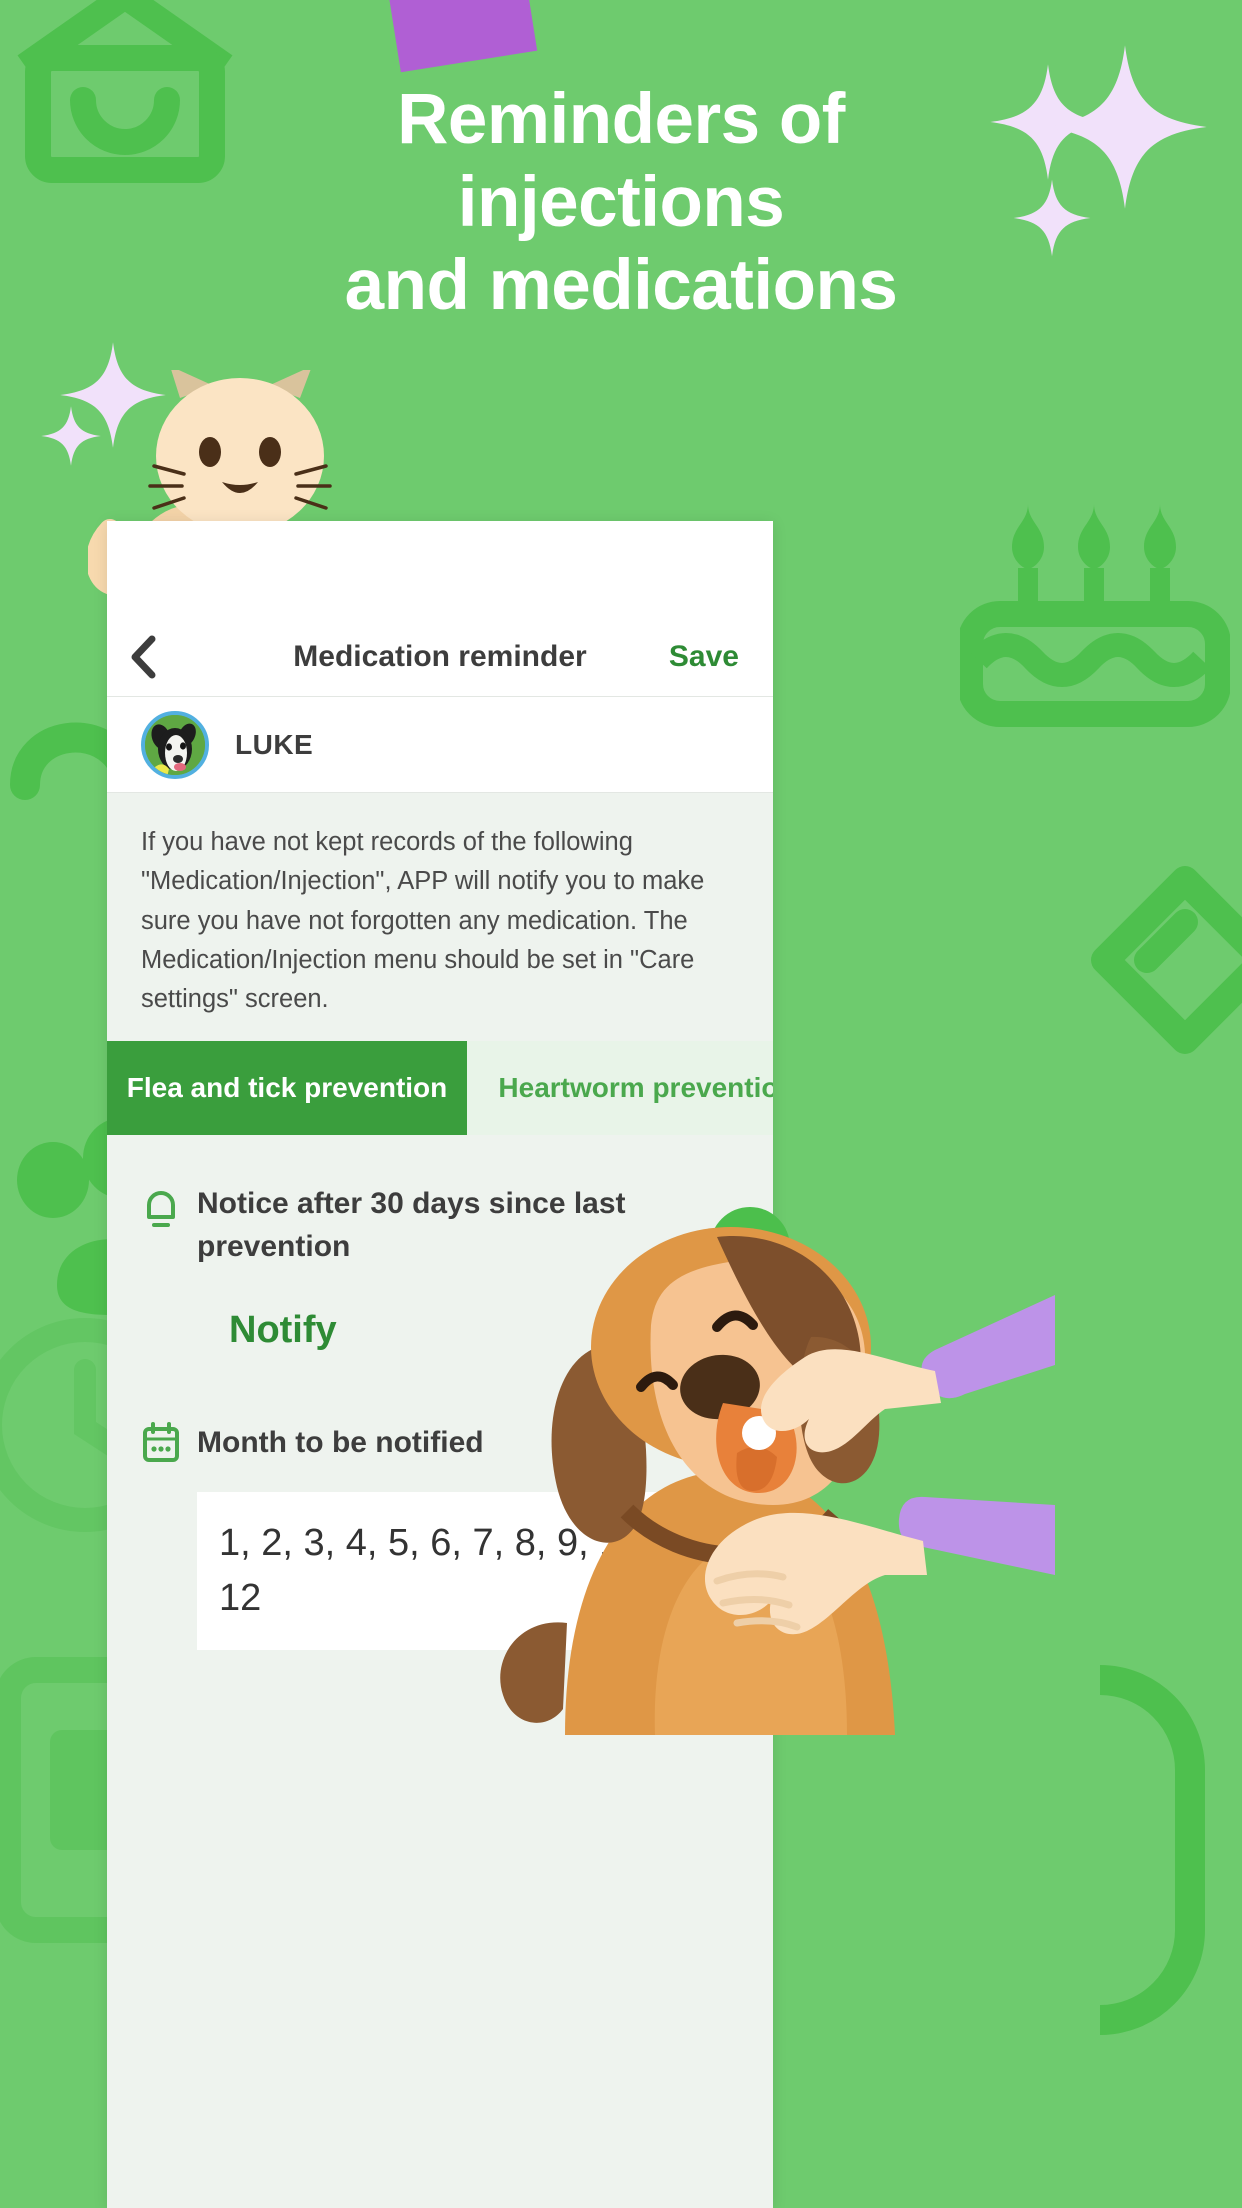 This screenshot has width=1242, height=2208. Describe the element at coordinates (620, 1088) in the screenshot. I see `tab-heartworm-prevention: Heartworm prevention` at that location.